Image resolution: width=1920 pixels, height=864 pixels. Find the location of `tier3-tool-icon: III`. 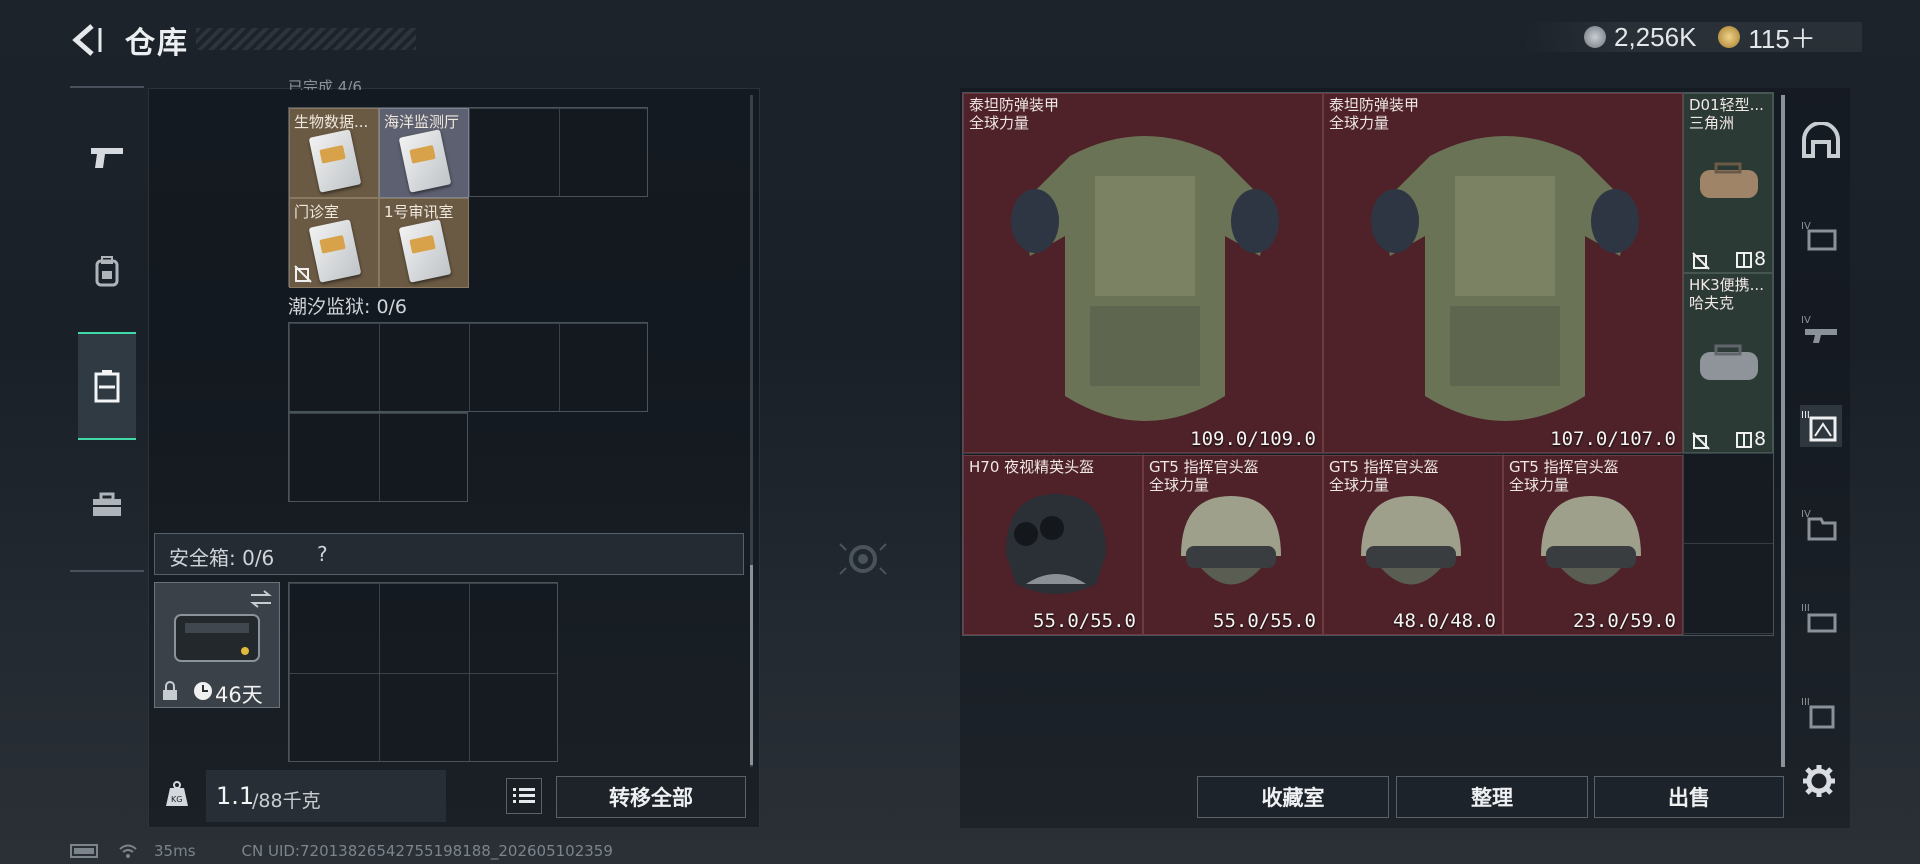

tier3-tool-icon: III is located at coordinates (1819, 618).